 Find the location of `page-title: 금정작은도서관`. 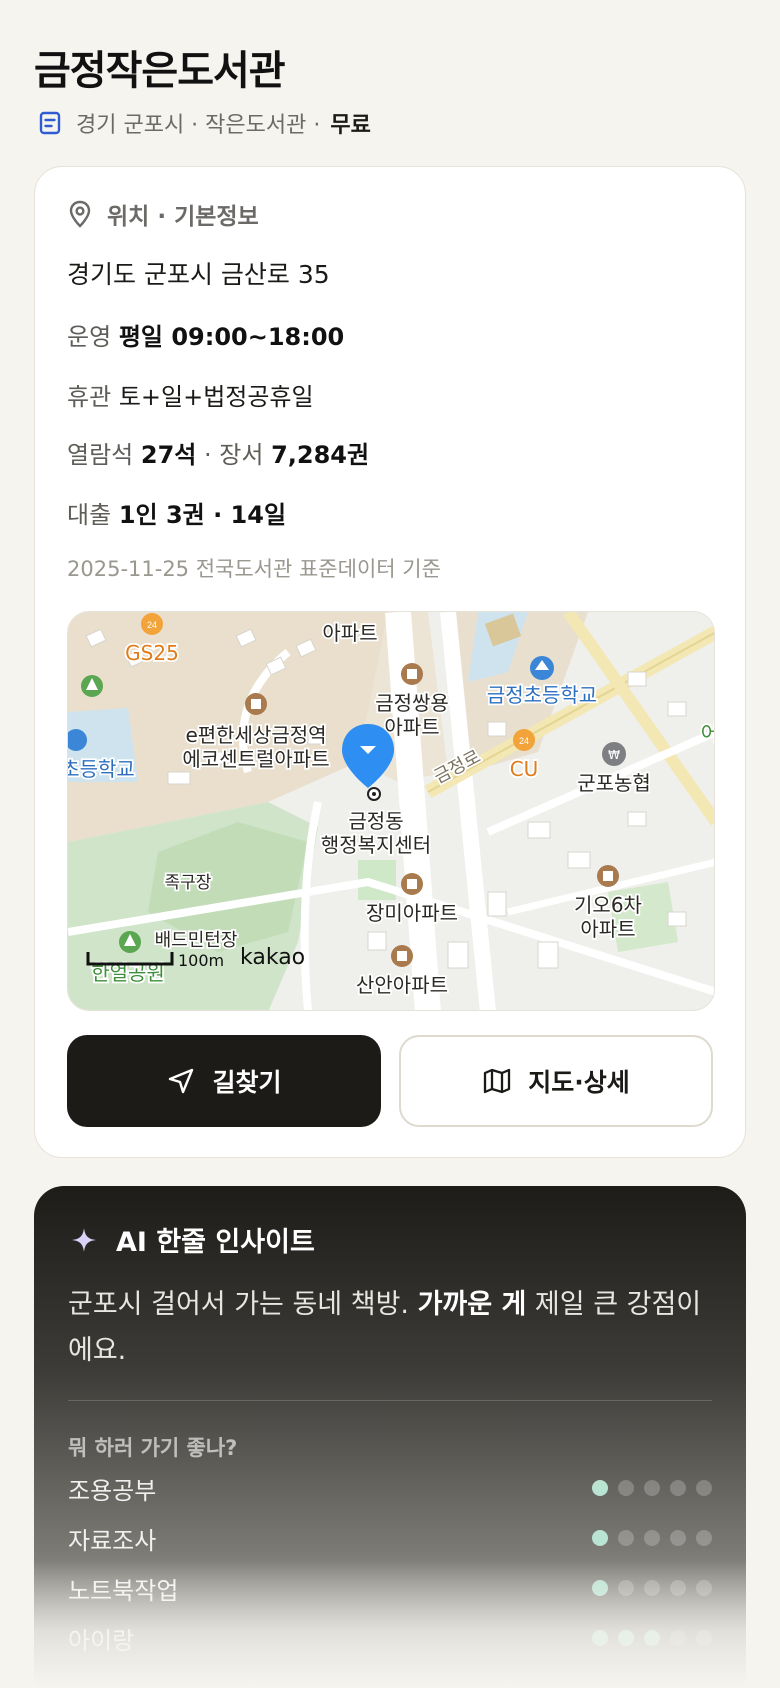

page-title: 금정작은도서관 is located at coordinates (160, 71).